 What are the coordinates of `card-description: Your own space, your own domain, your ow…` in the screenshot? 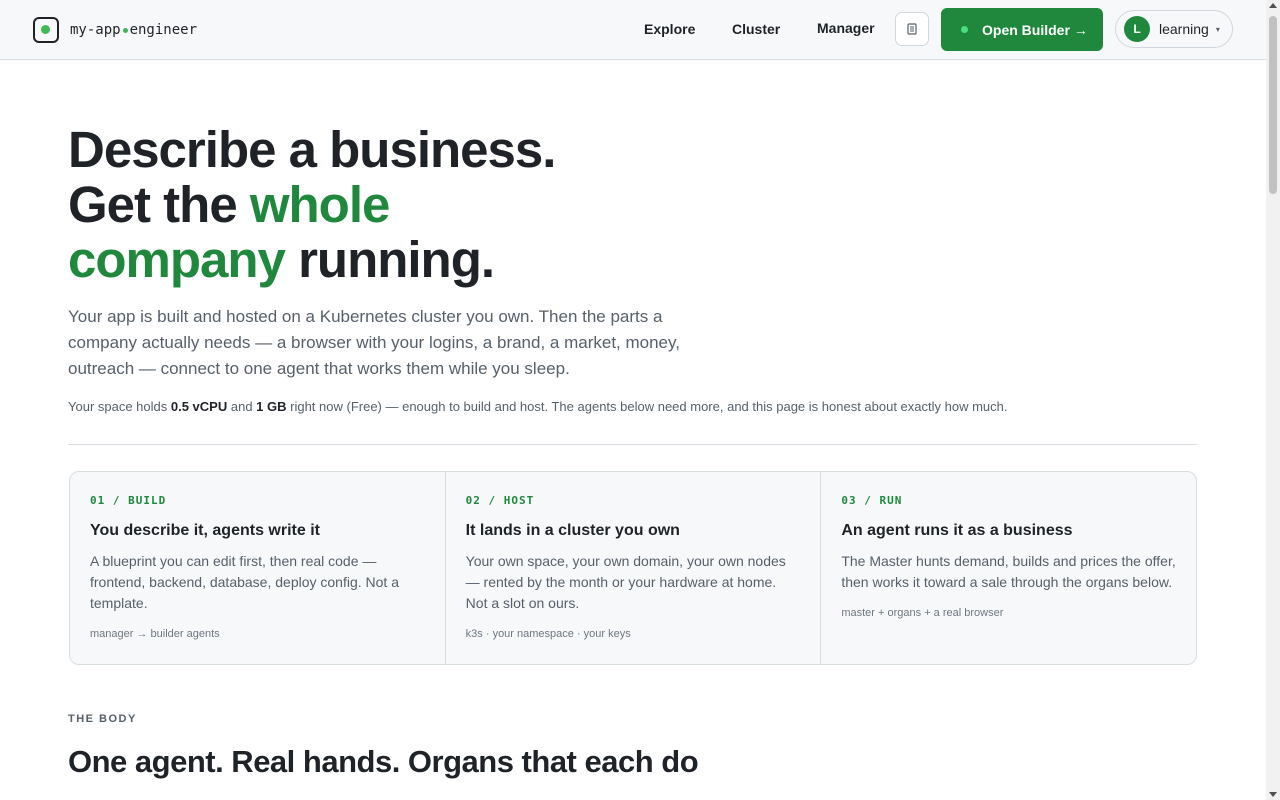 It's located at (625, 582).